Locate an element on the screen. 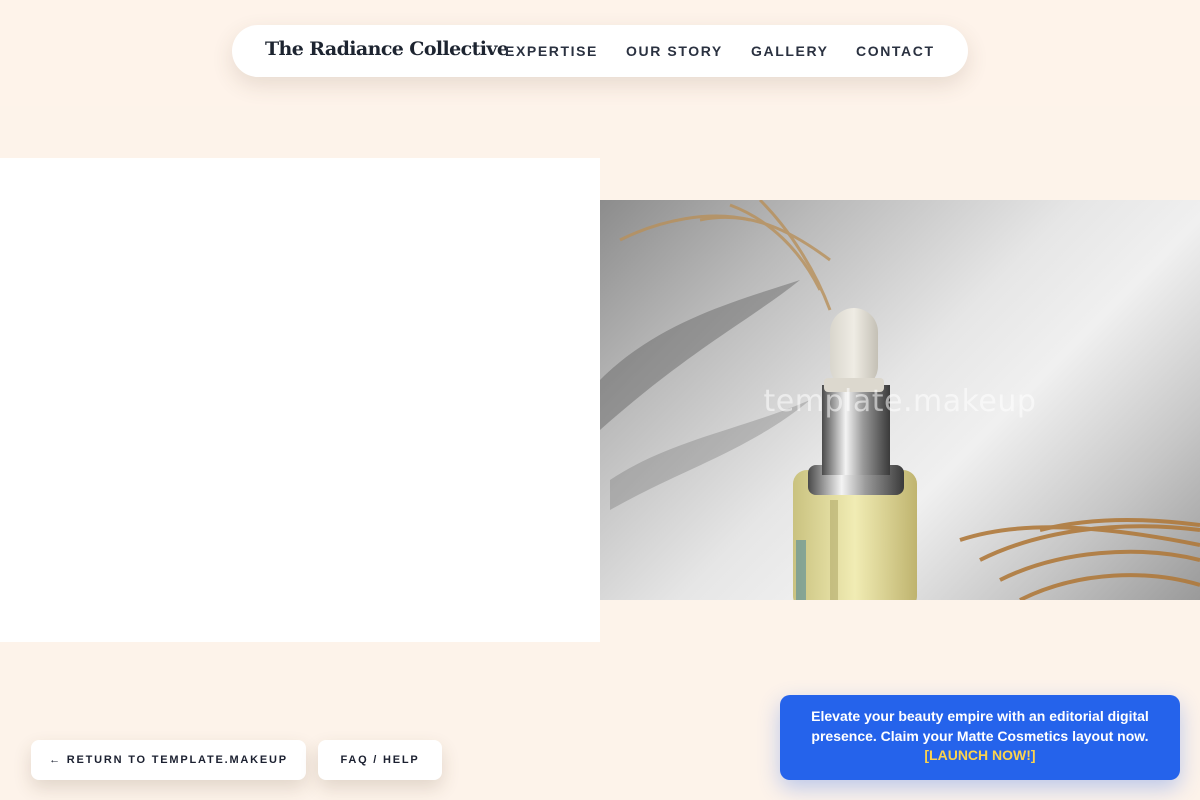  nav-link-gallery: GALLERY is located at coordinates (790, 51).